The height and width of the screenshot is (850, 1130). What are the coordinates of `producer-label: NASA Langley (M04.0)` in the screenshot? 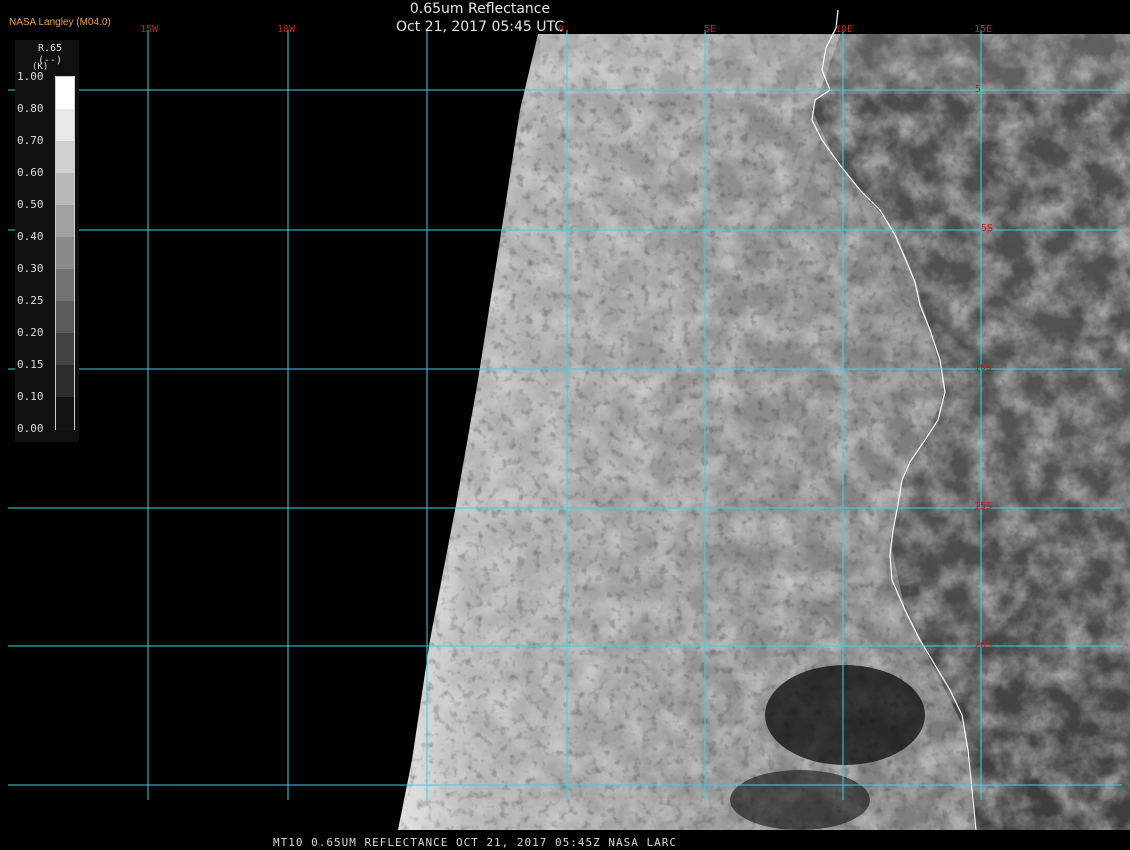 It's located at (60, 22).